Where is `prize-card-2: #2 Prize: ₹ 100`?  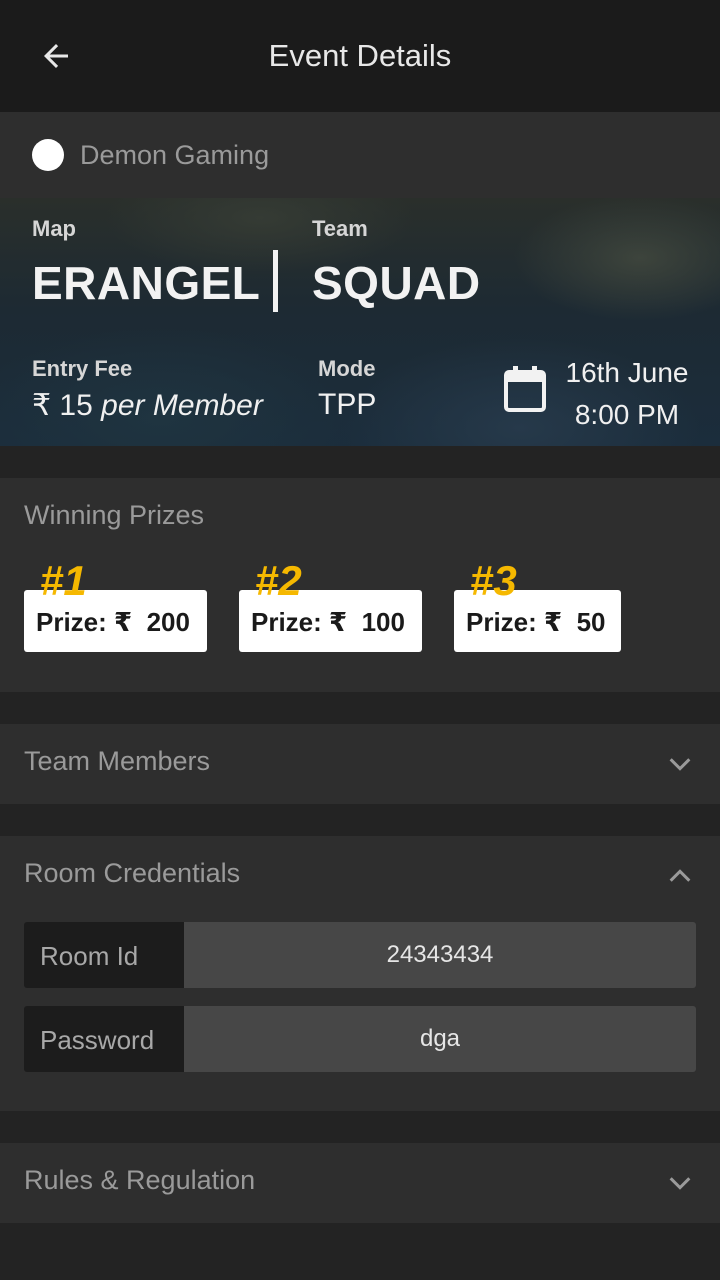 prize-card-2: #2 Prize: ₹ 100 is located at coordinates (330, 606).